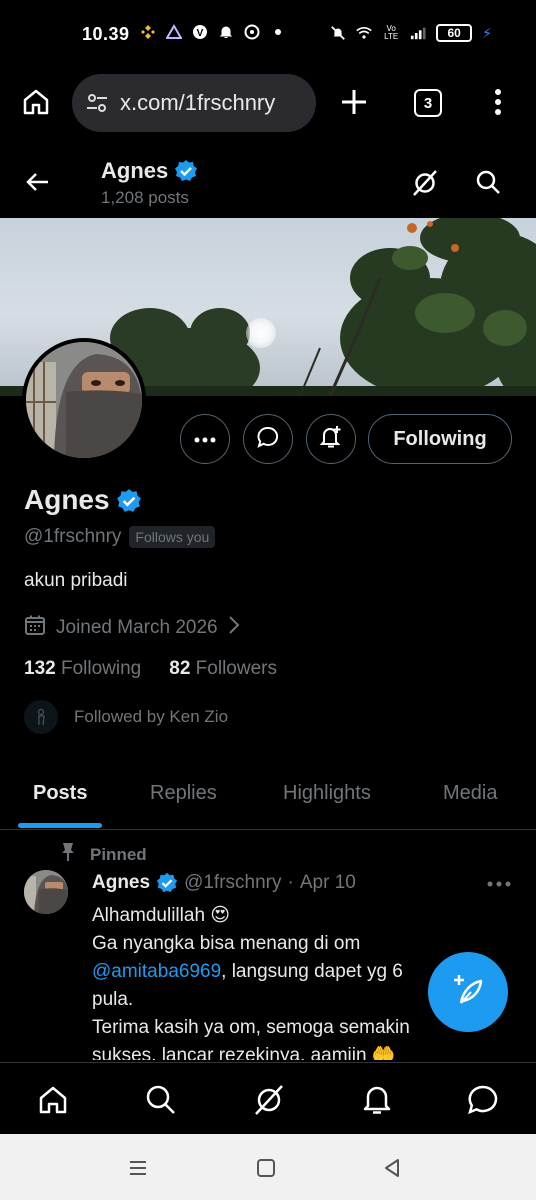  I want to click on system-status-icons: Vo LTE 60 ⚡, so click(411, 33).